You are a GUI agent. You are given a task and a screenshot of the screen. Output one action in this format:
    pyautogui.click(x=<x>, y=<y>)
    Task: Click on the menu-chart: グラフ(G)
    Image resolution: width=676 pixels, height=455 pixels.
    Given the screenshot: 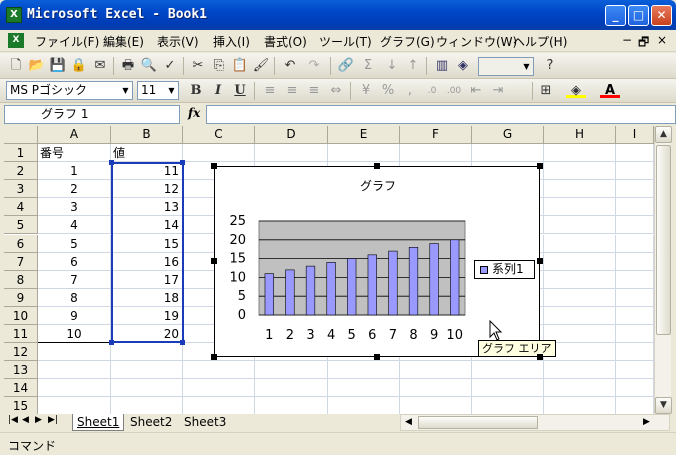 What is the action you would take?
    pyautogui.click(x=407, y=41)
    